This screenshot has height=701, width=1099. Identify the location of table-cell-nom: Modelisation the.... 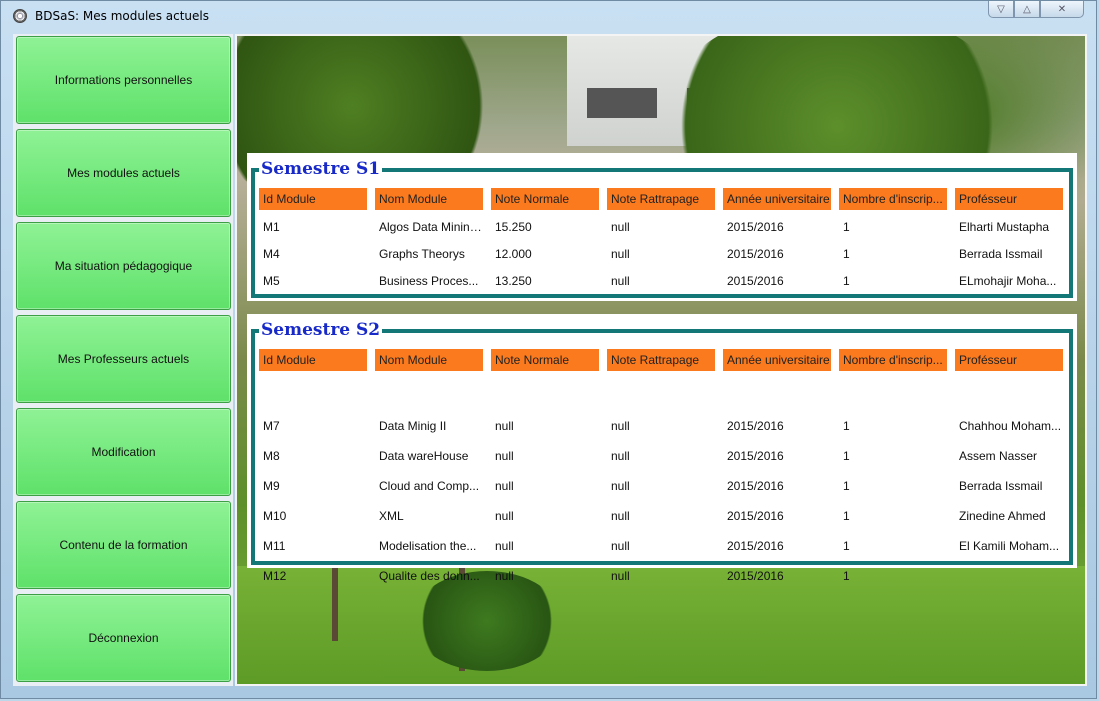
(429, 546).